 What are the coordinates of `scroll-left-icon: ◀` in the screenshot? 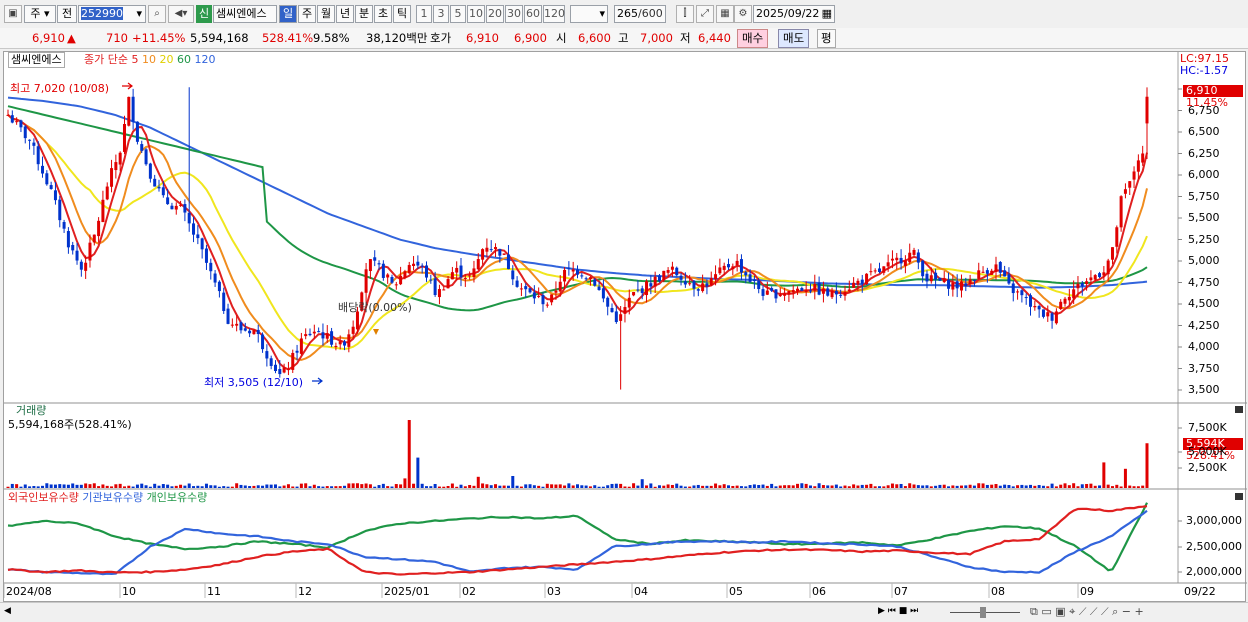 It's located at (9, 612).